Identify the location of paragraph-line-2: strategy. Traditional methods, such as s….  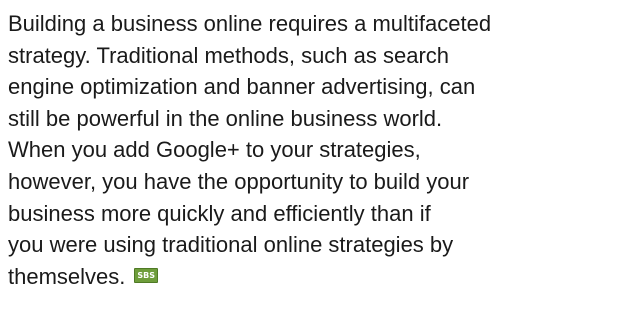
(229, 55).